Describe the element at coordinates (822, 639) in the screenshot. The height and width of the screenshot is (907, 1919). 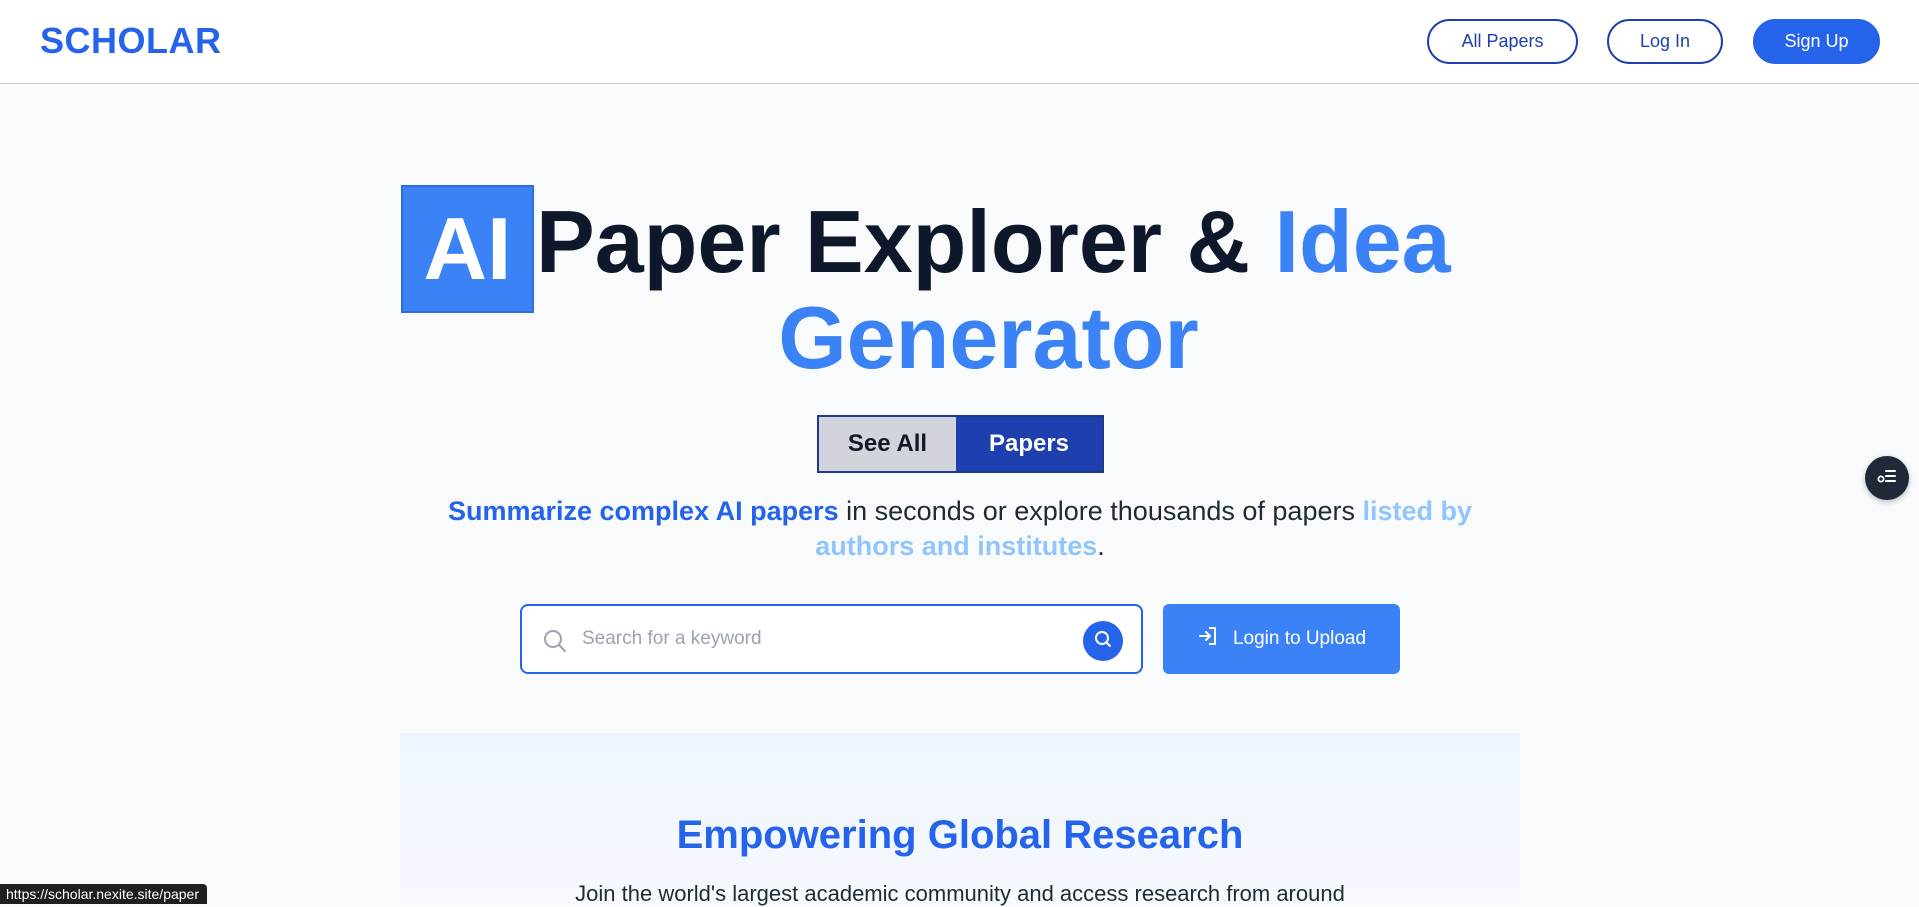
I see `search-input` at that location.